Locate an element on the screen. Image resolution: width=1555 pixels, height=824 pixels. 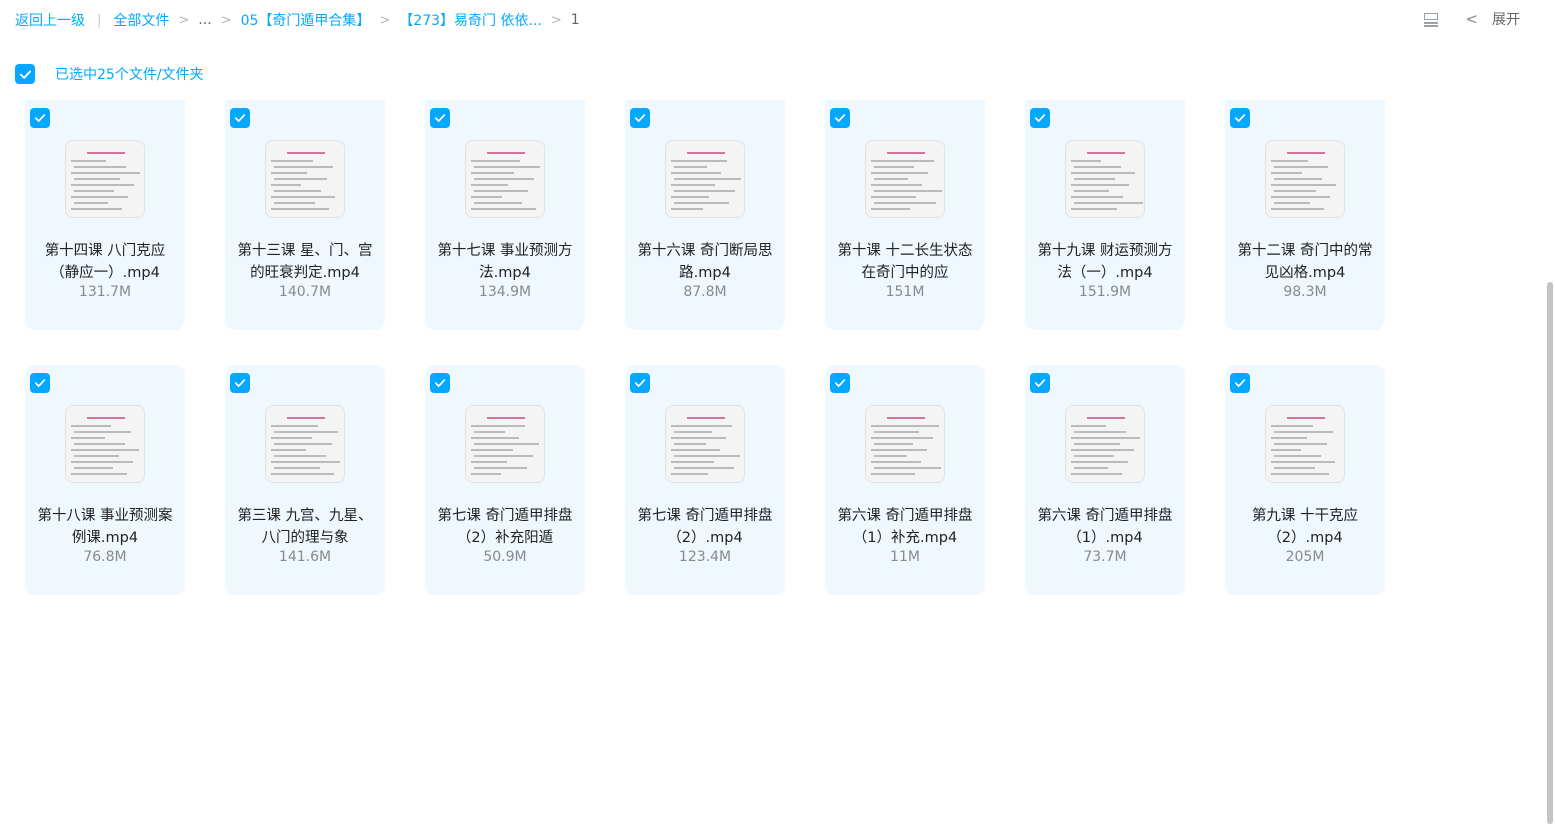
file-size: 141.6M is located at coordinates (305, 557).